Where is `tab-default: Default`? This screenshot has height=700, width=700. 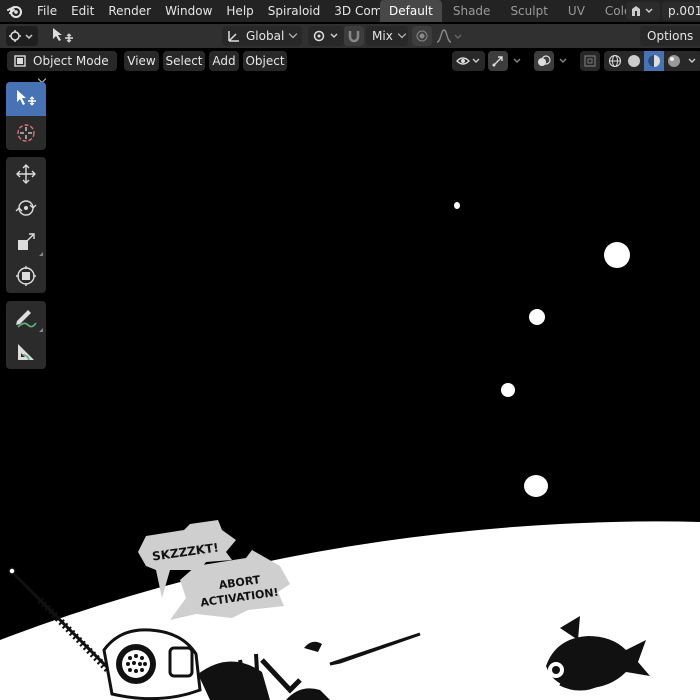
tab-default: Default is located at coordinates (411, 11).